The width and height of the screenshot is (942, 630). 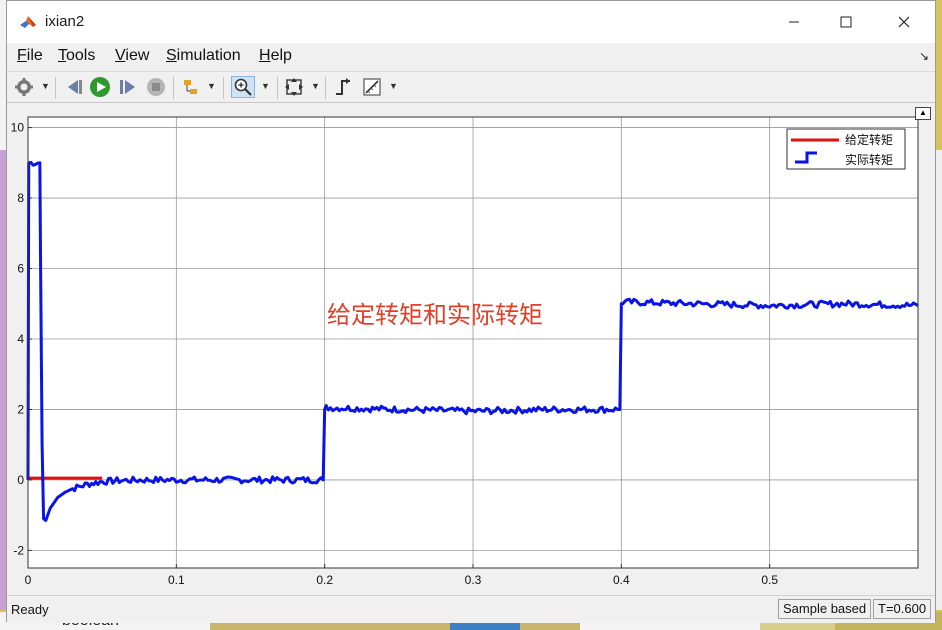 I want to click on zoom-in-button, so click(x=243, y=87).